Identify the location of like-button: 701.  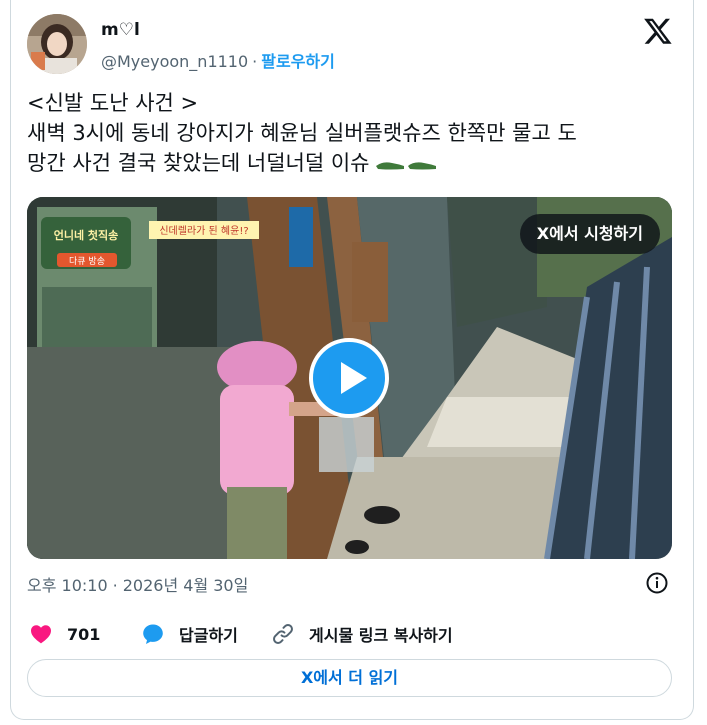
(64, 634).